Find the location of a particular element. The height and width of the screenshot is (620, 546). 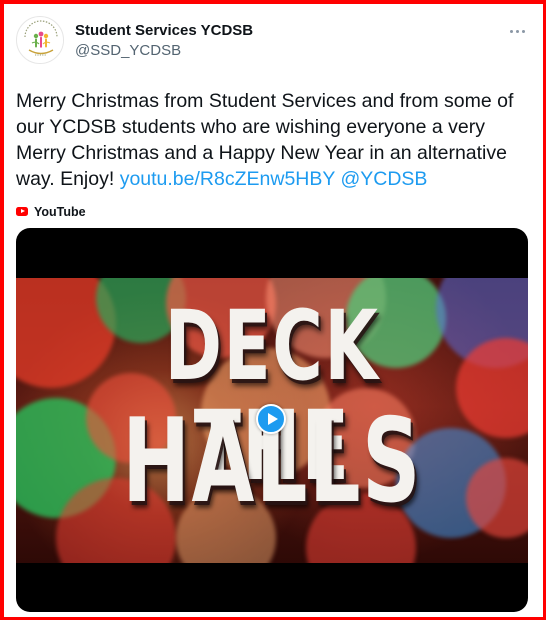

avatar is located at coordinates (40, 40).